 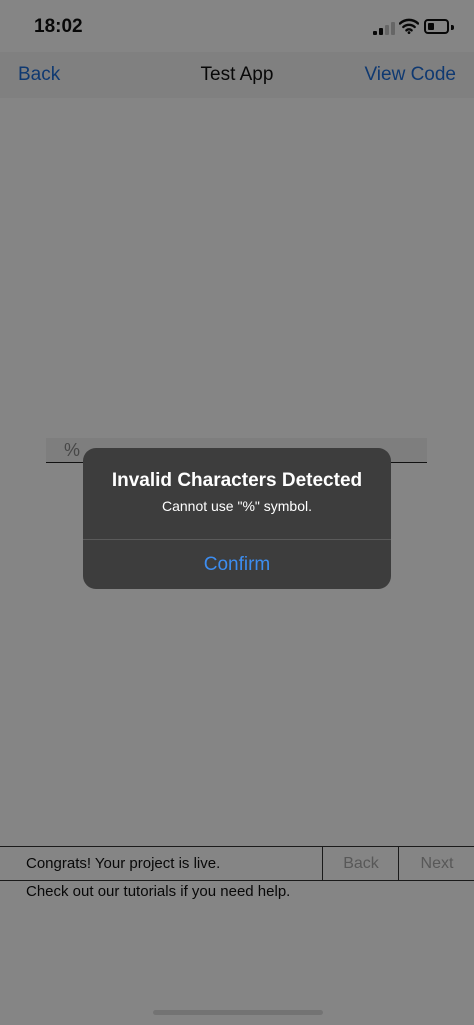 What do you see at coordinates (236, 506) in the screenshot?
I see `alert-message: Cannot use "%" symbol.` at bounding box center [236, 506].